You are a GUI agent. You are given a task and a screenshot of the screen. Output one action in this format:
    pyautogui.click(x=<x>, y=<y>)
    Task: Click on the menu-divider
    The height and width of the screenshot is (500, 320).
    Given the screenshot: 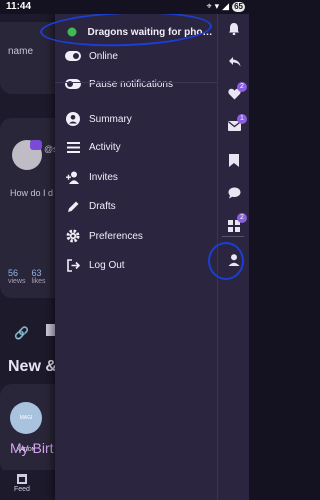 What is the action you would take?
    pyautogui.click(x=136, y=82)
    